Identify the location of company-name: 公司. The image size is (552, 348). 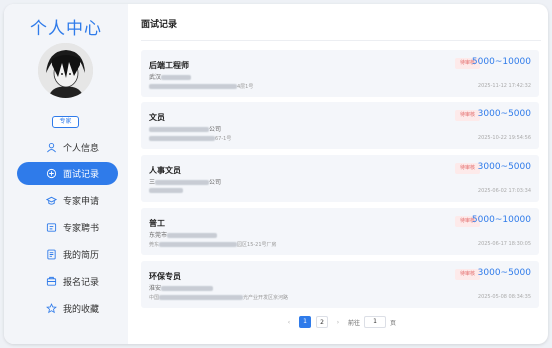
(185, 128).